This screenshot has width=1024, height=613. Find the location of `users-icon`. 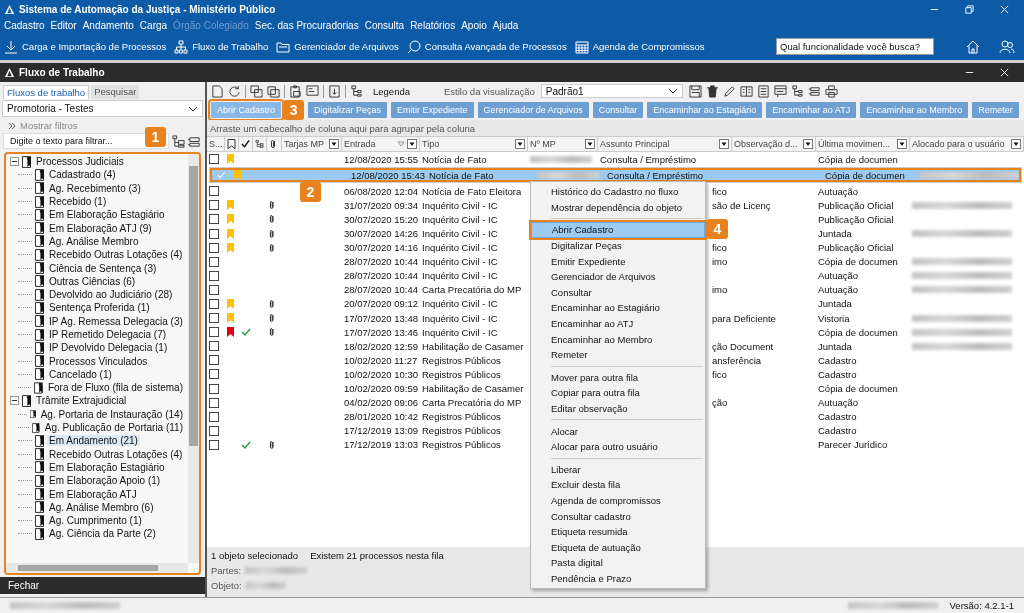

users-icon is located at coordinates (1007, 46).